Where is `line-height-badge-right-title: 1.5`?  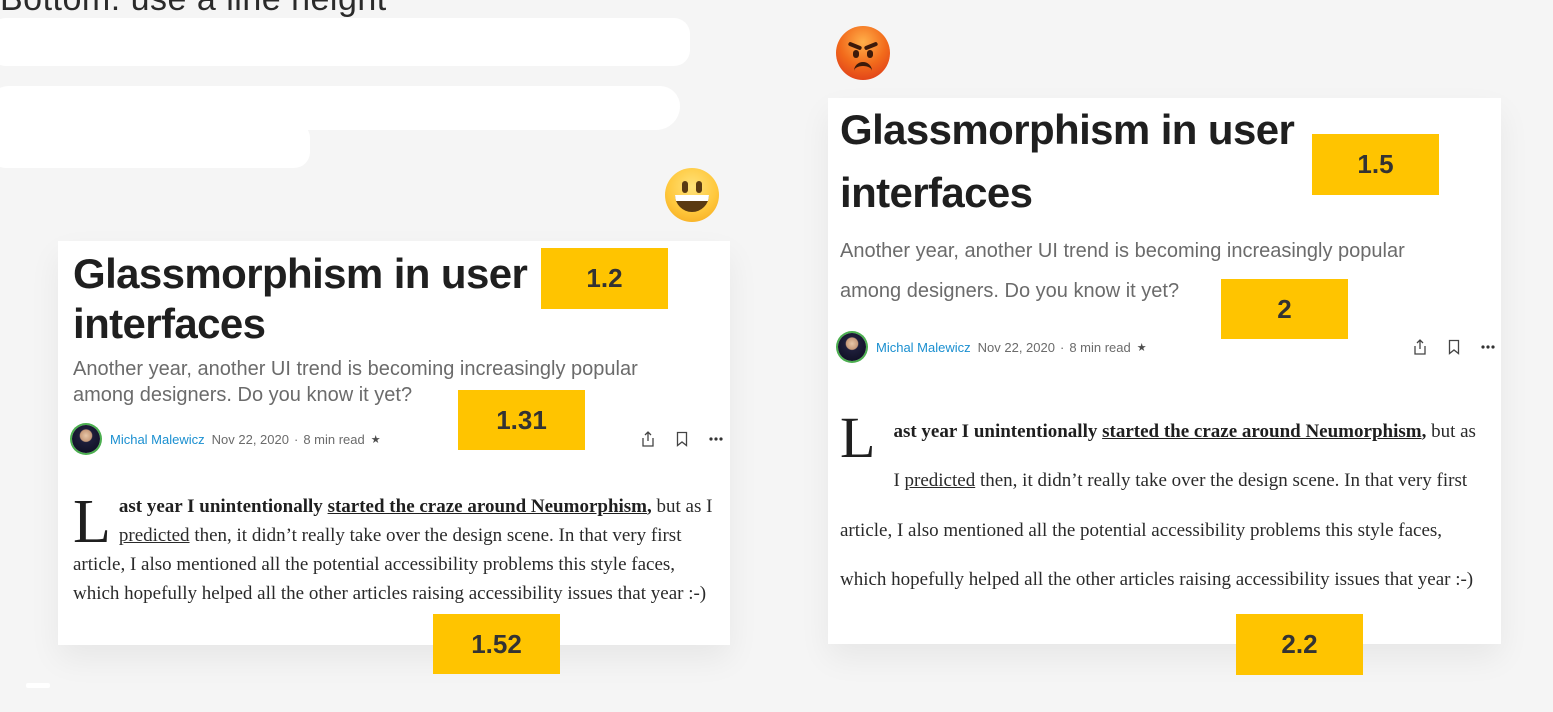 line-height-badge-right-title: 1.5 is located at coordinates (1375, 164).